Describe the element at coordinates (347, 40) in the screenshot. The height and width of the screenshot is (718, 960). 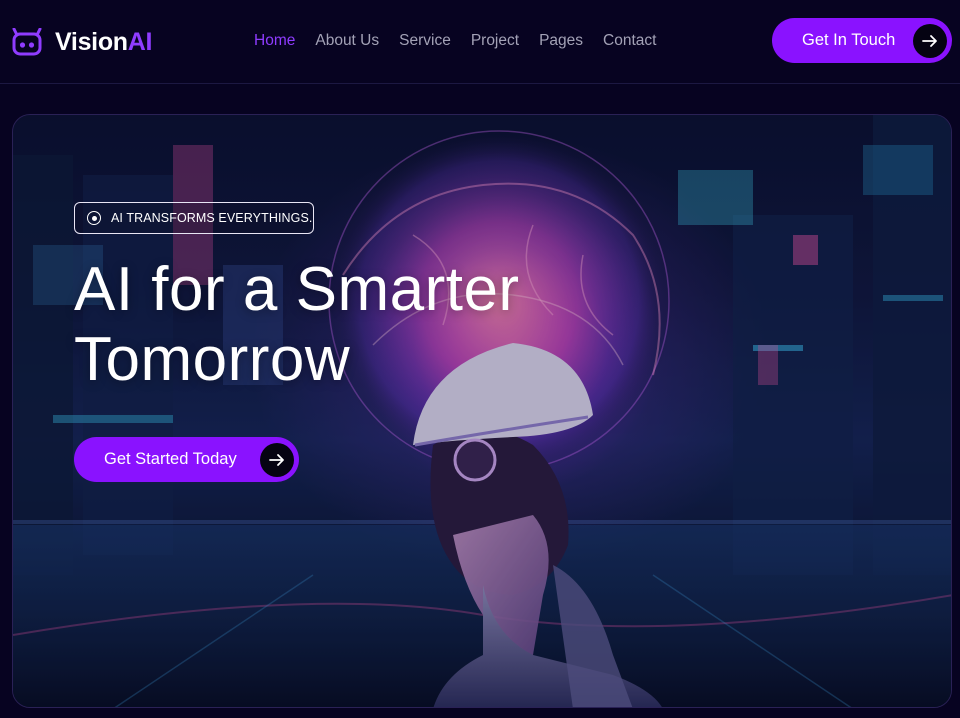
I see `nav-item-about-us: About Us` at that location.